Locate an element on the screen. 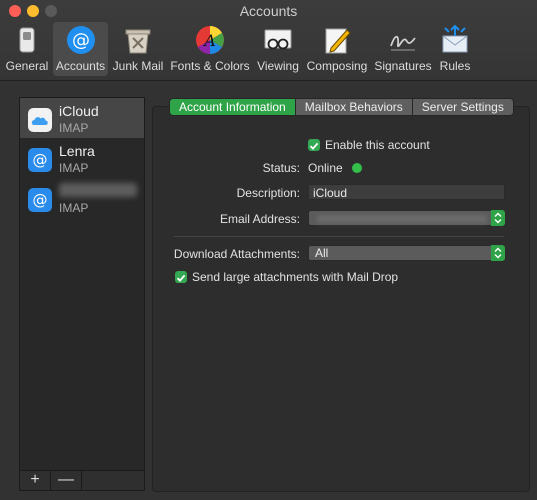 This screenshot has width=537, height=500. toolbar-label: Fonts & Colors is located at coordinates (210, 66).